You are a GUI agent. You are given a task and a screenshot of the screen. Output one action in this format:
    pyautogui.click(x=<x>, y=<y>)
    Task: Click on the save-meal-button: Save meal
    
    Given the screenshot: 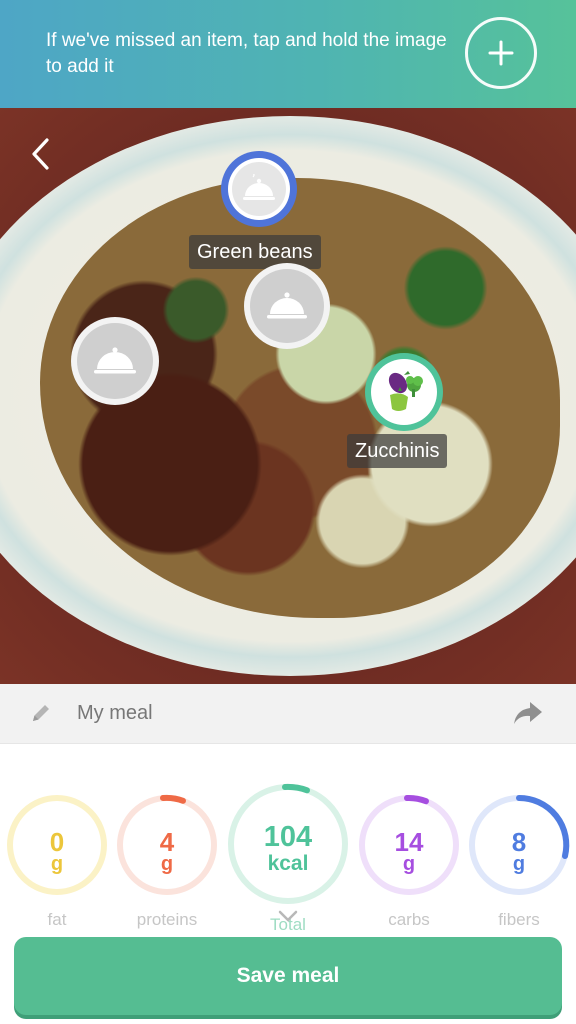 What is the action you would take?
    pyautogui.click(x=288, y=976)
    